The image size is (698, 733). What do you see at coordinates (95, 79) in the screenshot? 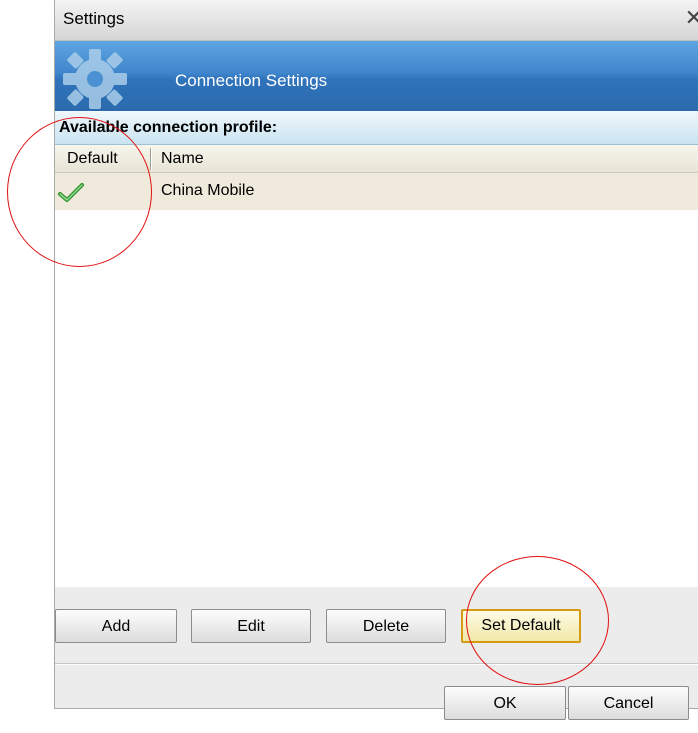
I see `gear-icon` at bounding box center [95, 79].